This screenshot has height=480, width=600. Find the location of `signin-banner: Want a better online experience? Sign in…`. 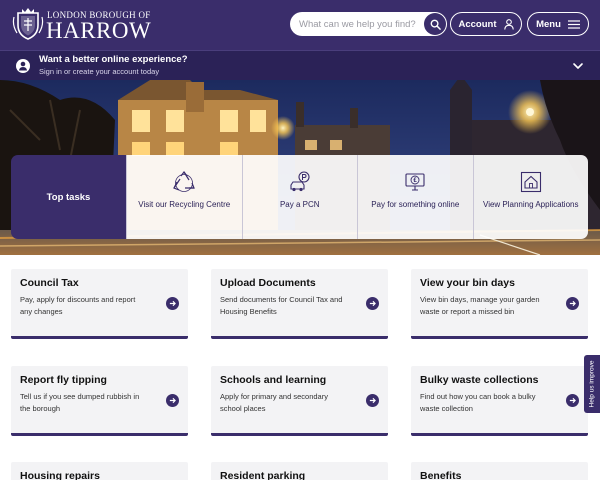

signin-banner: Want a better online experience? Sign in… is located at coordinates (300, 65).